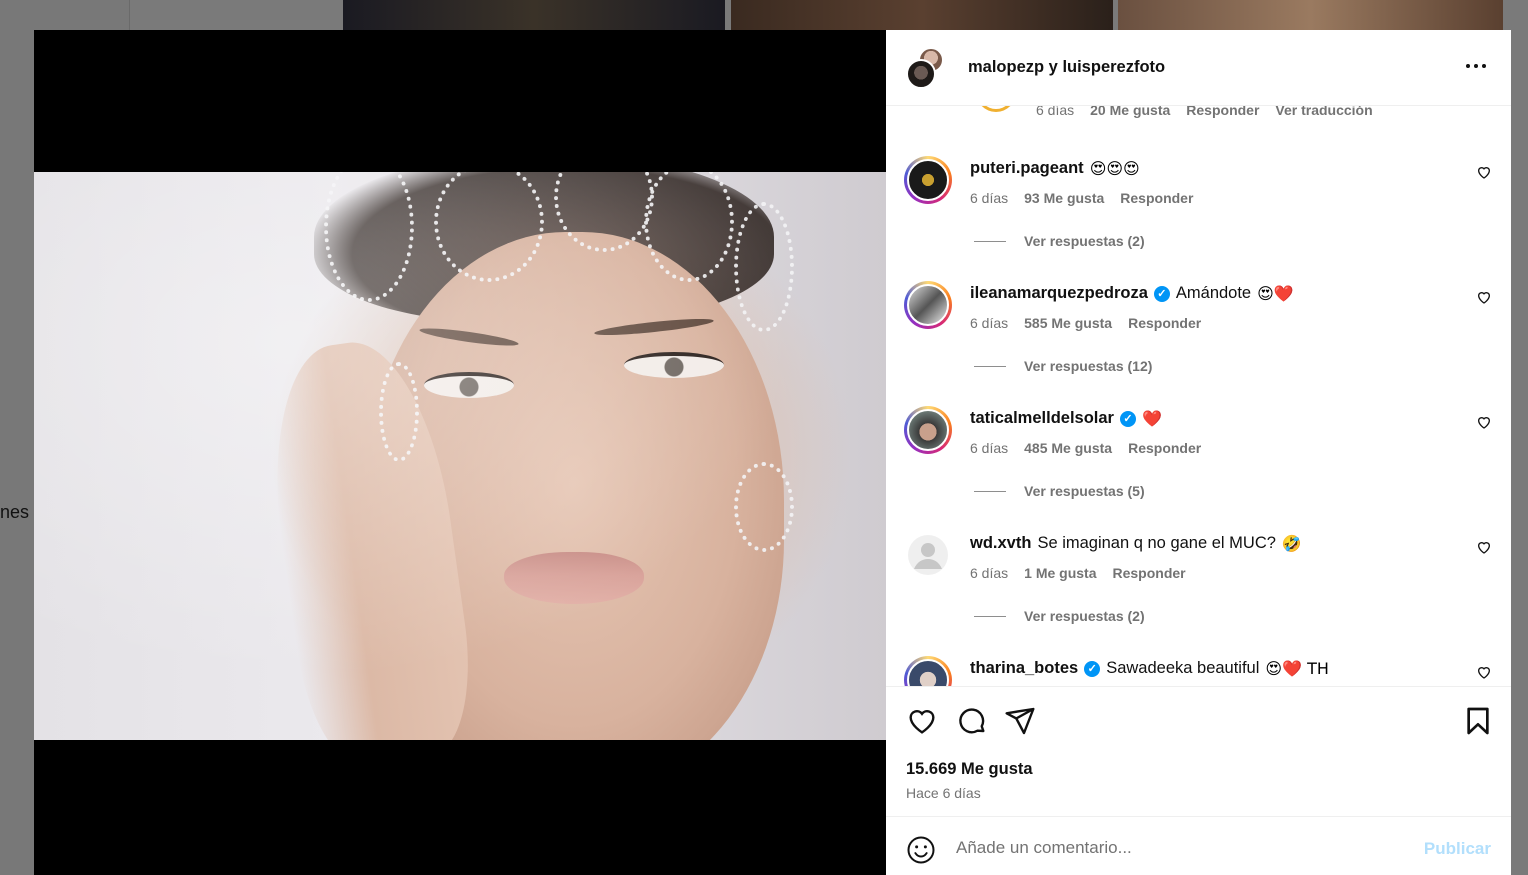  What do you see at coordinates (1024, 668) in the screenshot?
I see `comment-username: tharina_botes` at bounding box center [1024, 668].